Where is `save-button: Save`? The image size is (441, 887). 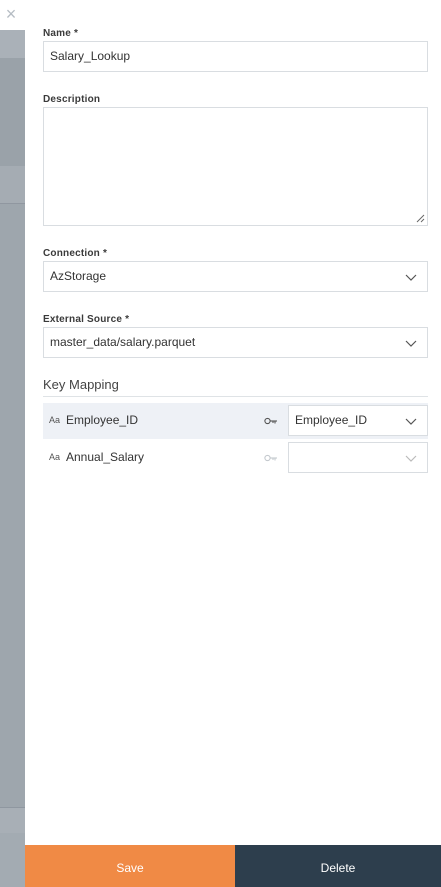
save-button: Save is located at coordinates (130, 866).